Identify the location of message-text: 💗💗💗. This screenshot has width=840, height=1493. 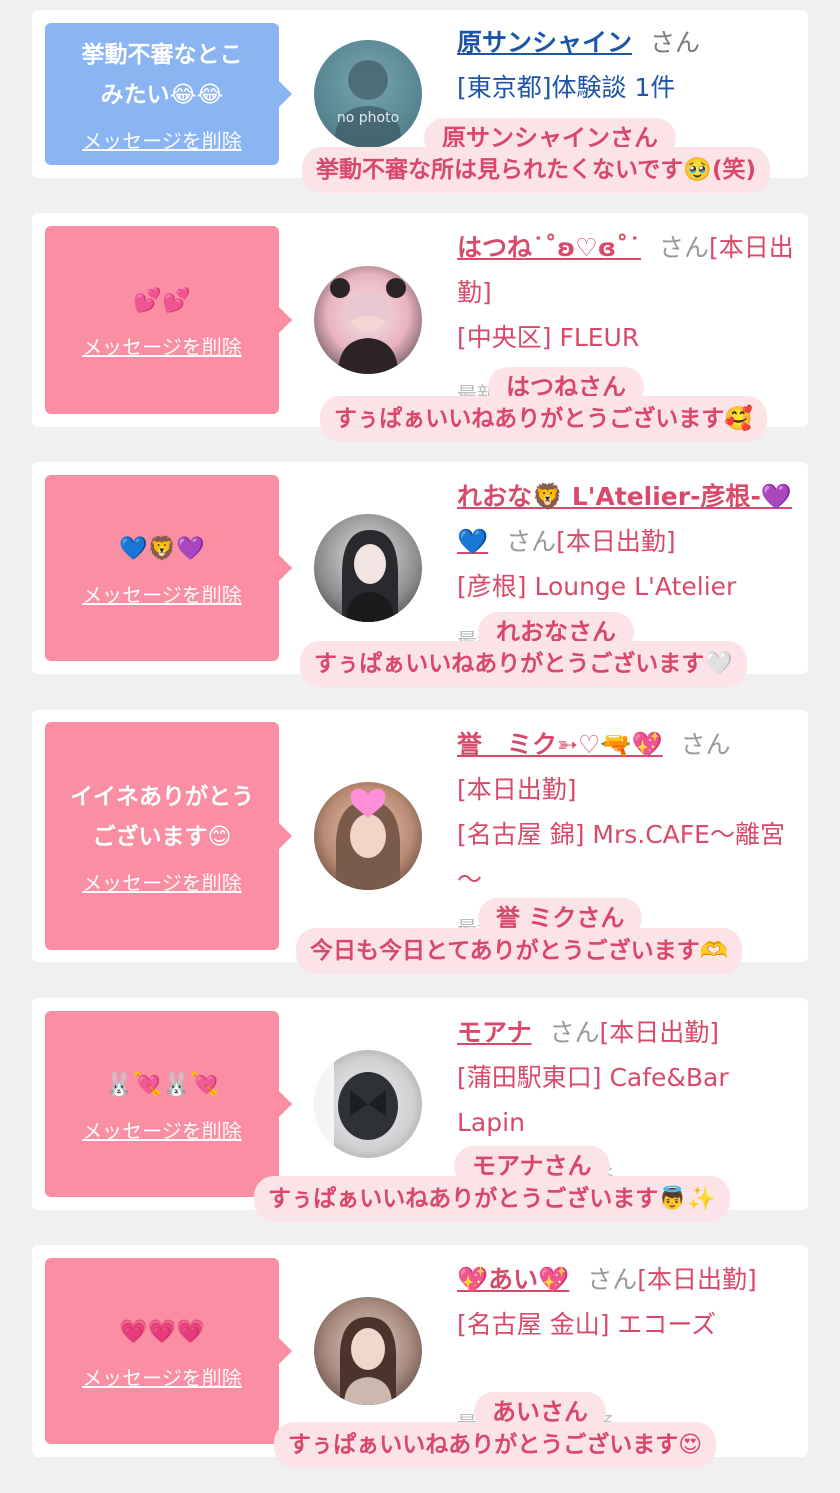
(162, 1331).